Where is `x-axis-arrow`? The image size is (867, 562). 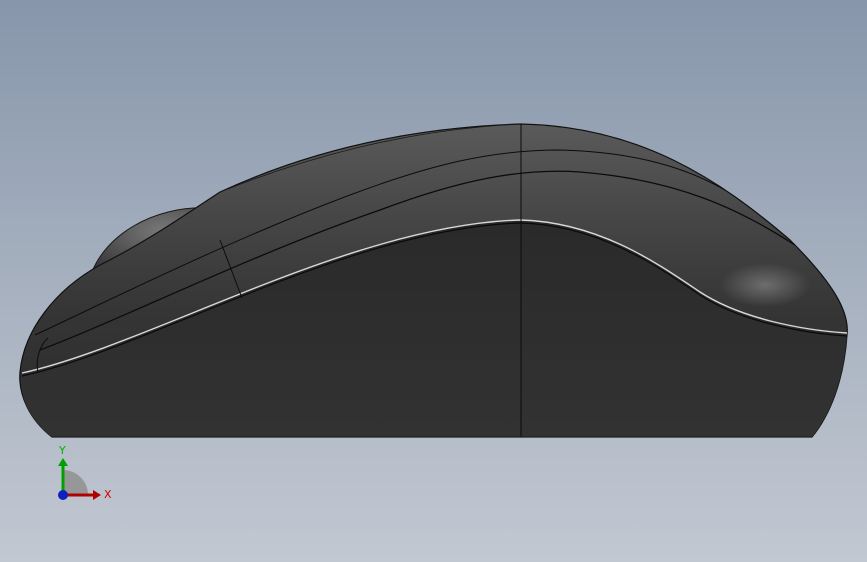
x-axis-arrow is located at coordinates (97, 495).